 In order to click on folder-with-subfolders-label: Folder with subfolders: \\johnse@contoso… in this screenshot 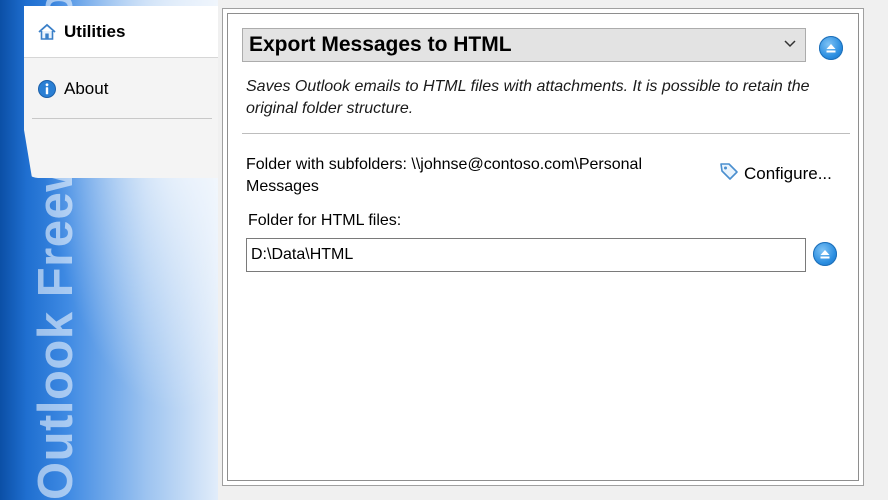, I will do `click(444, 175)`.